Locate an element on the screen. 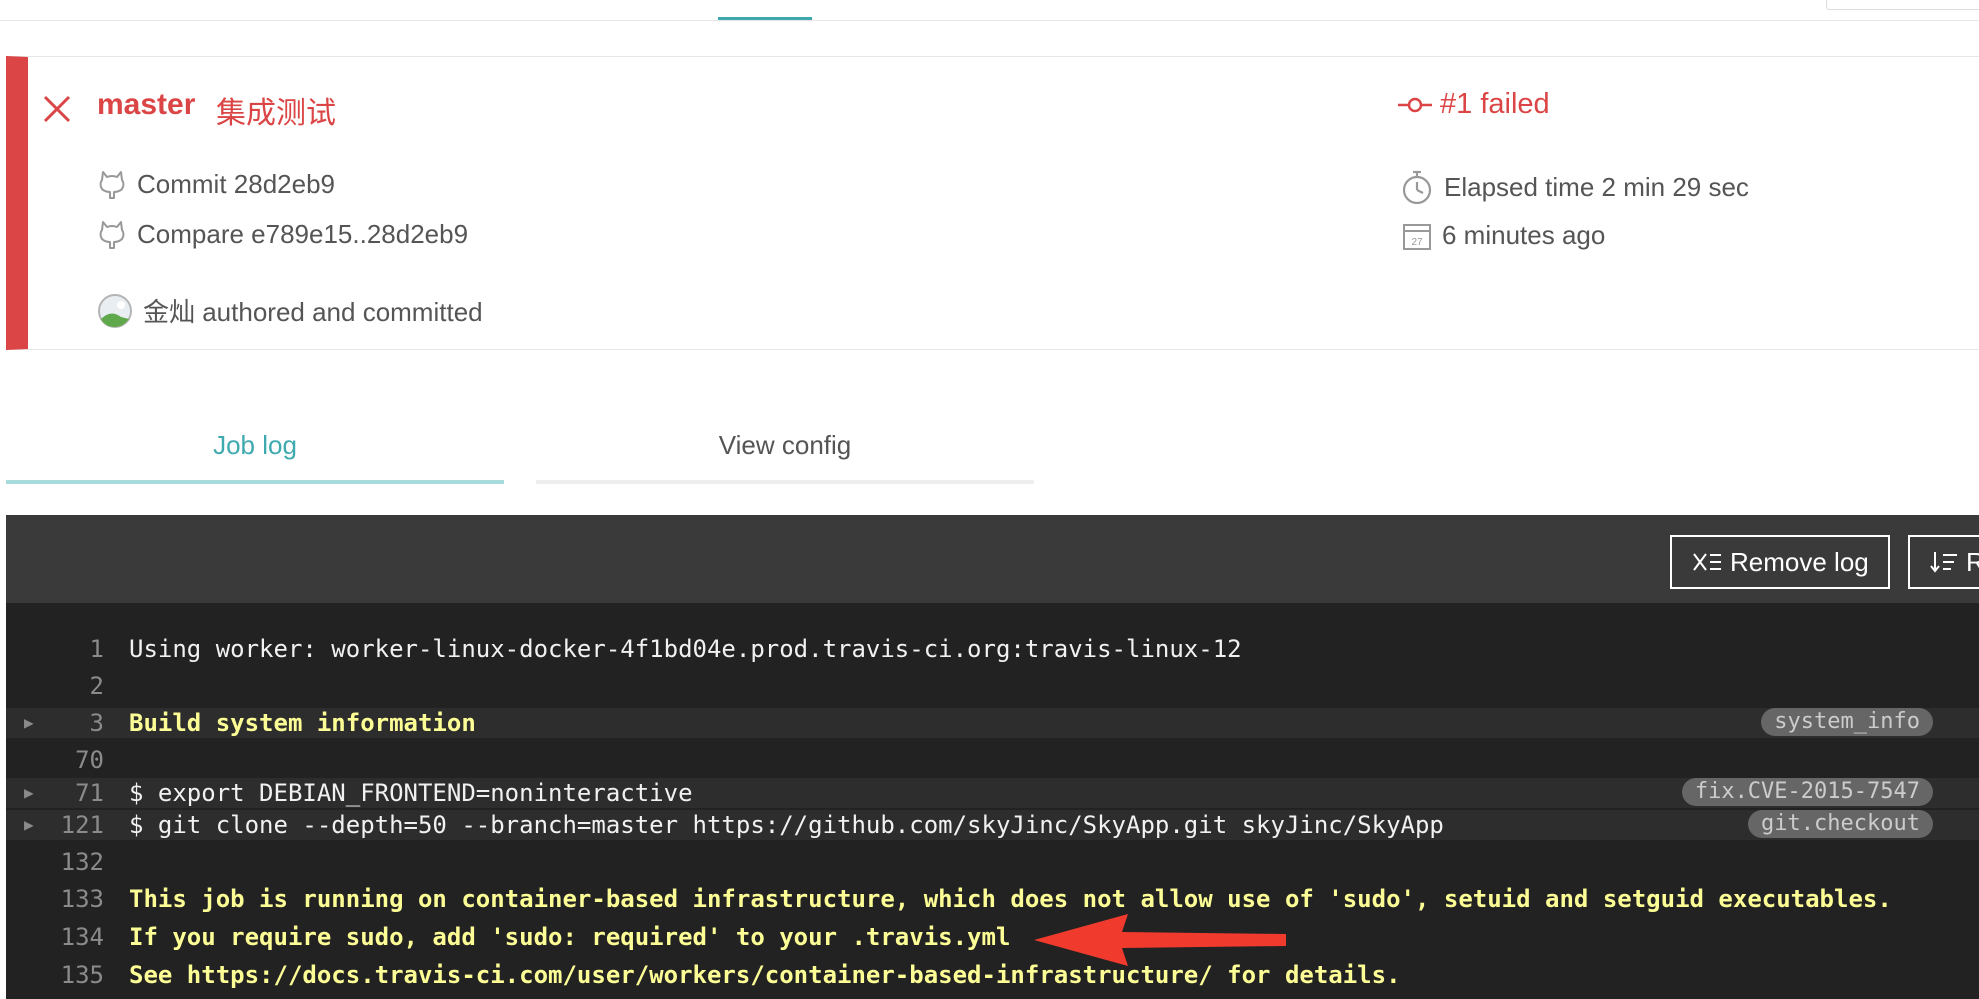 This screenshot has width=1979, height=999. failed-x-icon is located at coordinates (57, 109).